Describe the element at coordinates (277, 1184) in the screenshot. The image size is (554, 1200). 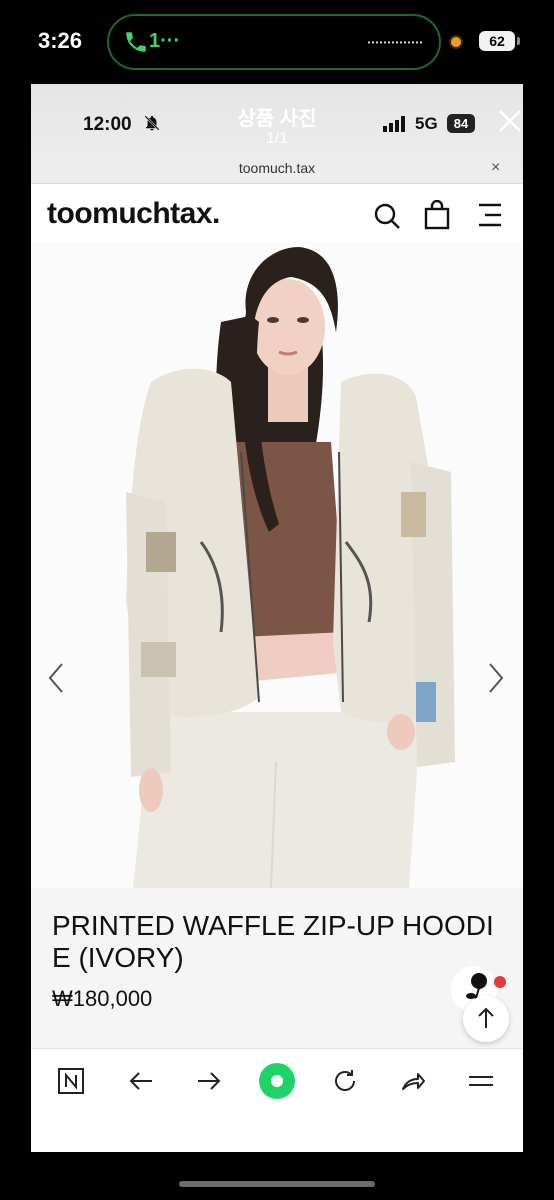
I see `home-indicator` at that location.